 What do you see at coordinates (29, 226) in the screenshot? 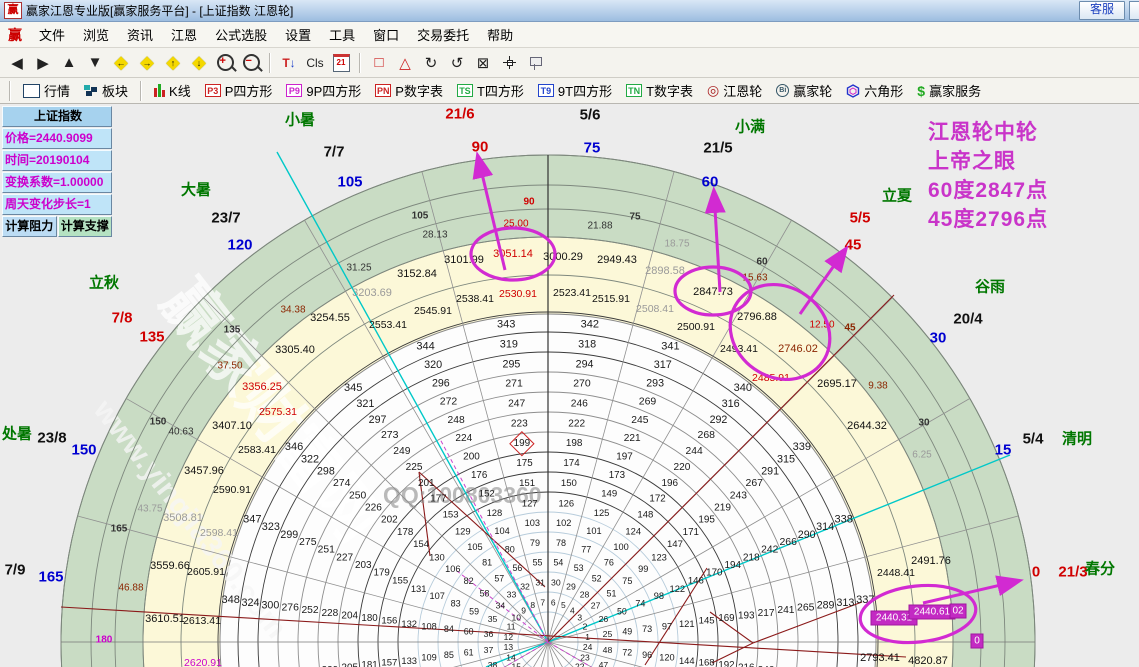
I see `calc-resistance-button: 计算阻力` at bounding box center [29, 226].